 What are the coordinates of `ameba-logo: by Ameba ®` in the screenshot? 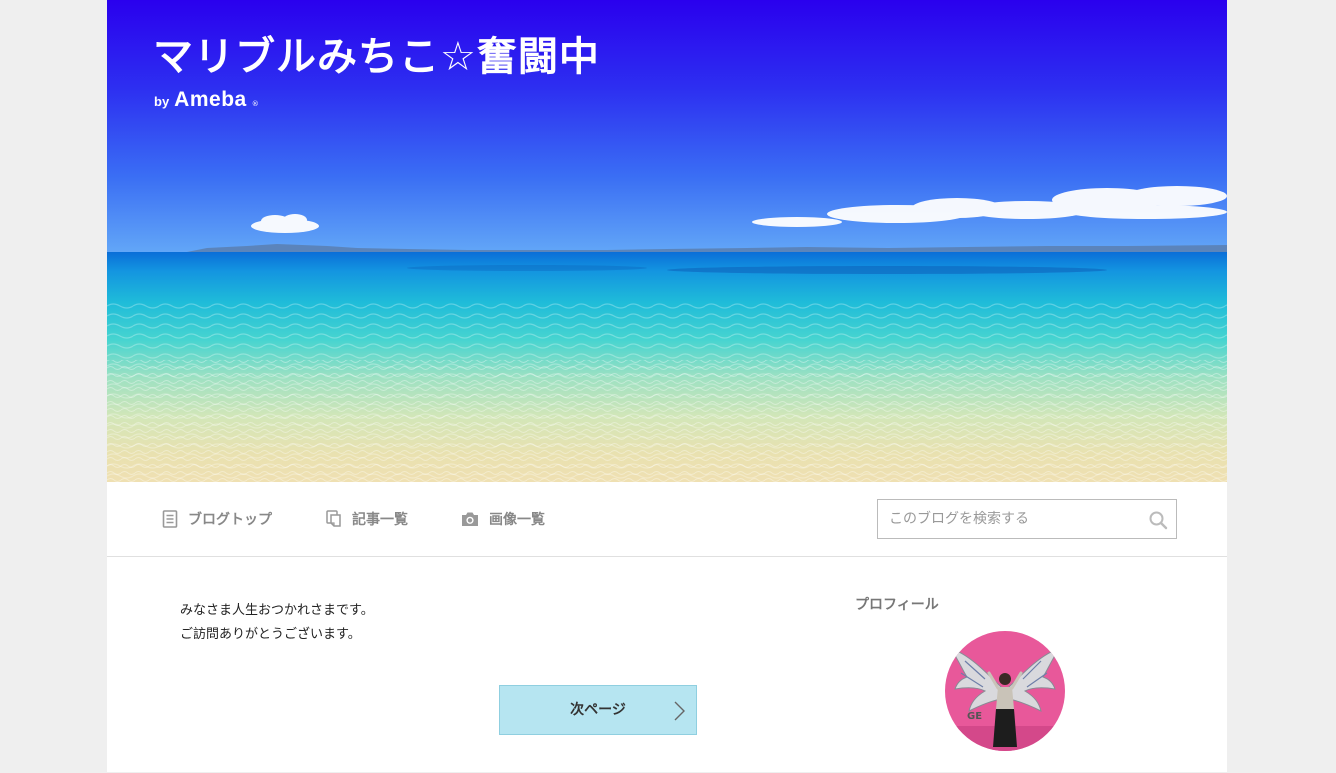 It's located at (206, 100).